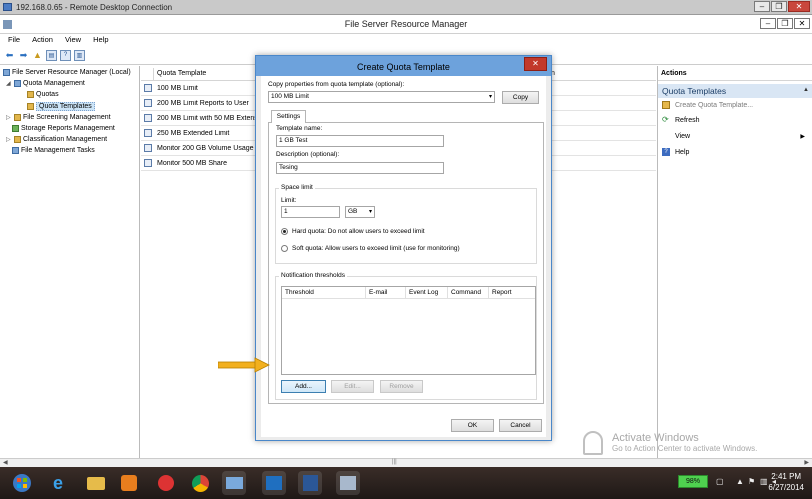 The height and width of the screenshot is (499, 812). I want to click on action-refresh: ⟳ Refresh, so click(681, 120).